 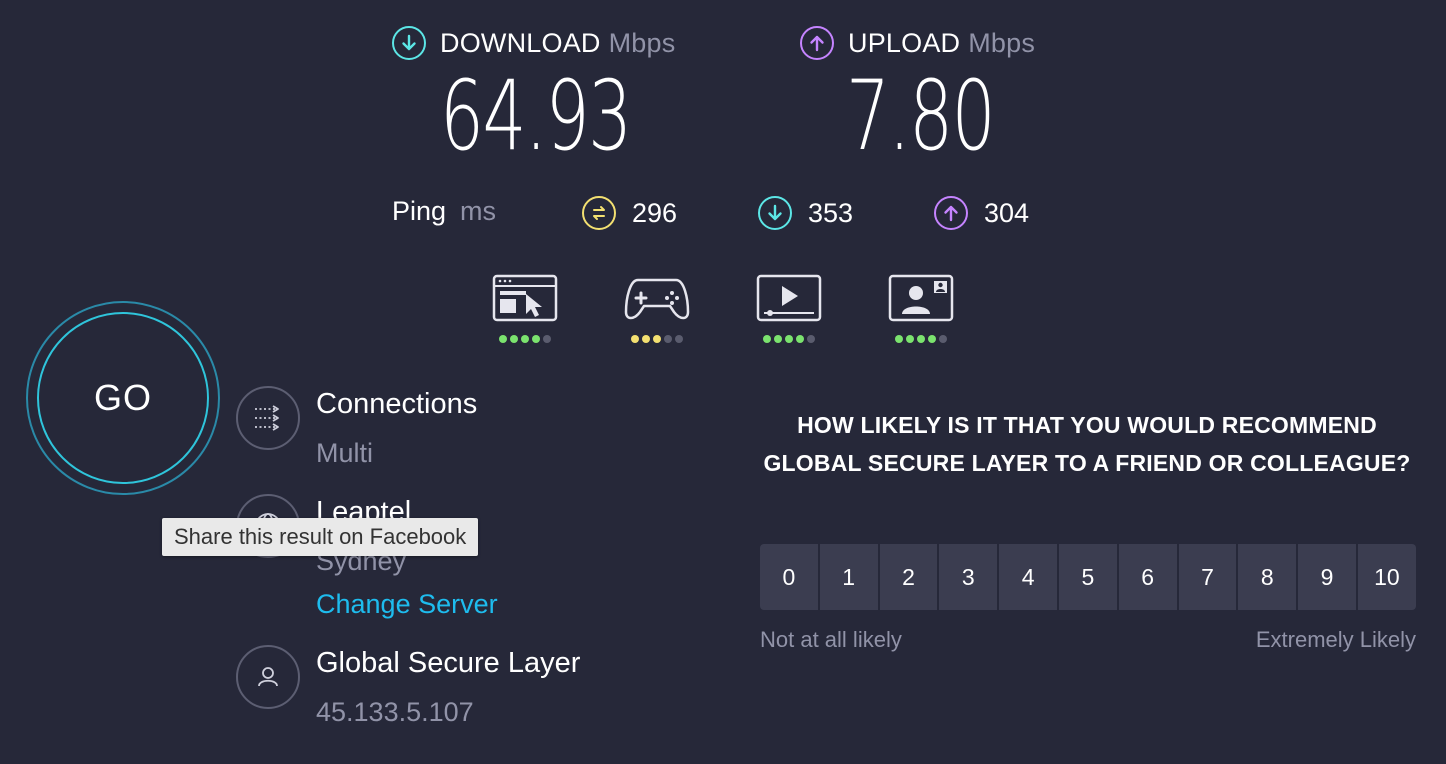 What do you see at coordinates (395, 712) in the screenshot?
I see `provider-ip: 45.133.5.107` at bounding box center [395, 712].